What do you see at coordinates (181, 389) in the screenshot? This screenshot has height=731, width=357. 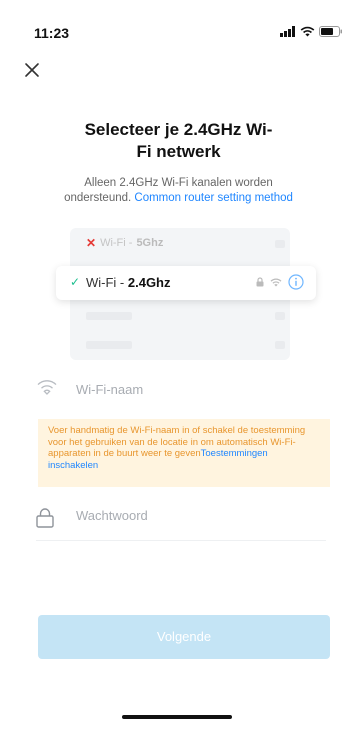 I see `wifi-name-field: Wi-Fi-naam` at bounding box center [181, 389].